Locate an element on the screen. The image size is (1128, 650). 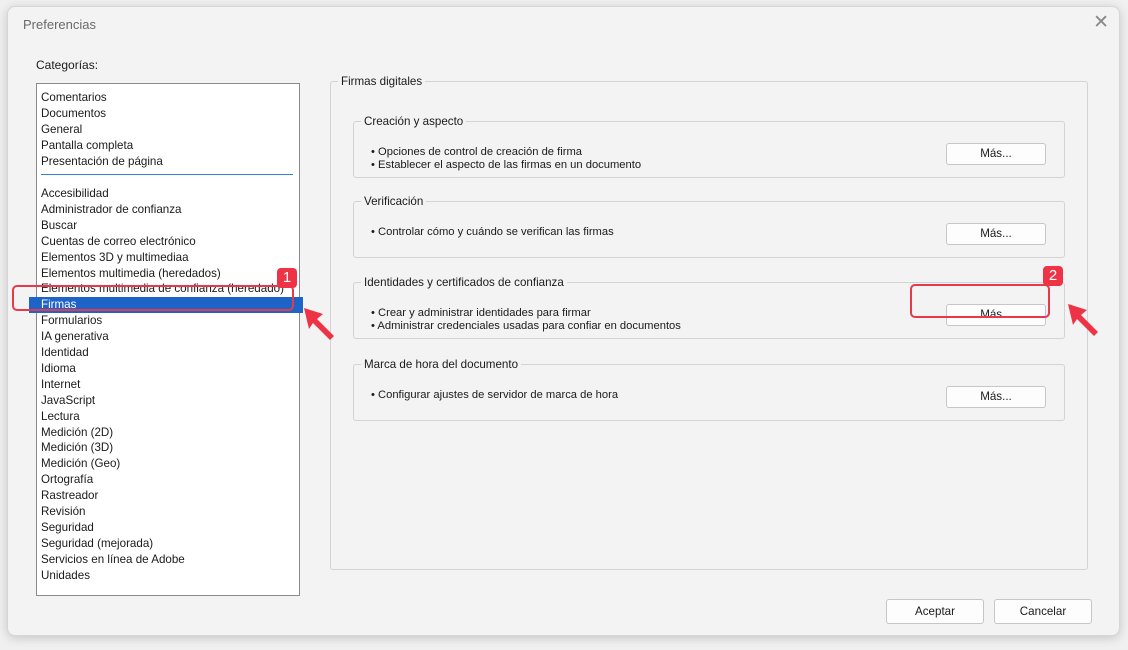
category-item: Internet is located at coordinates (60, 385).